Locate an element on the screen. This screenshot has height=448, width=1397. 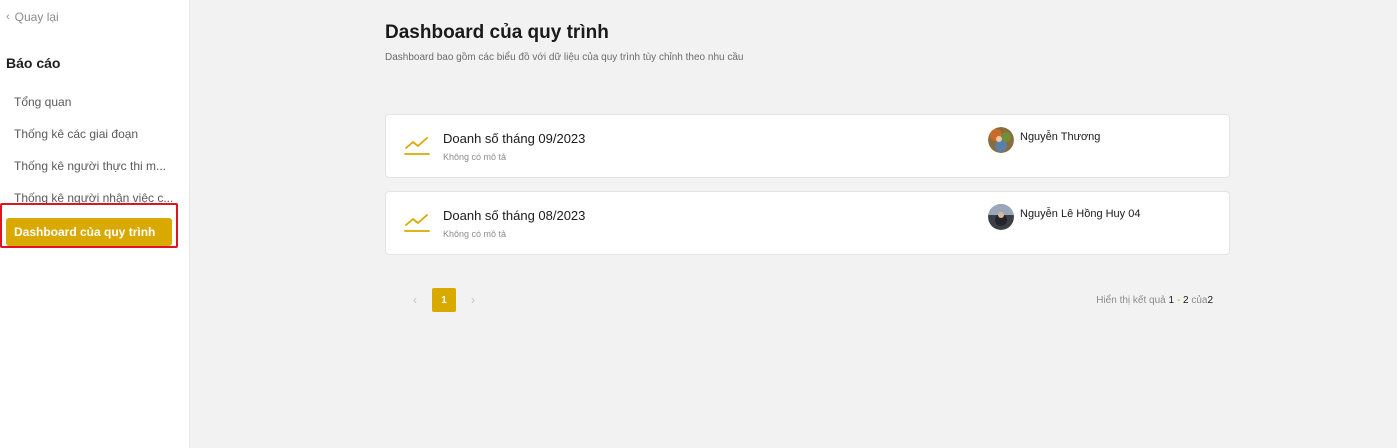
dashboard-name: Doanh số tháng 08/2023 is located at coordinates (514, 215).